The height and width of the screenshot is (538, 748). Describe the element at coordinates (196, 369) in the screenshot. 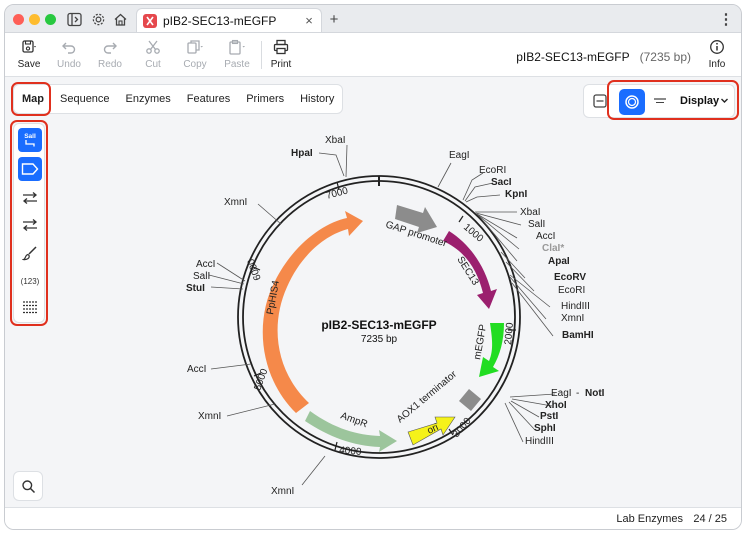

I see `enzyme-acci-3: AccI` at that location.